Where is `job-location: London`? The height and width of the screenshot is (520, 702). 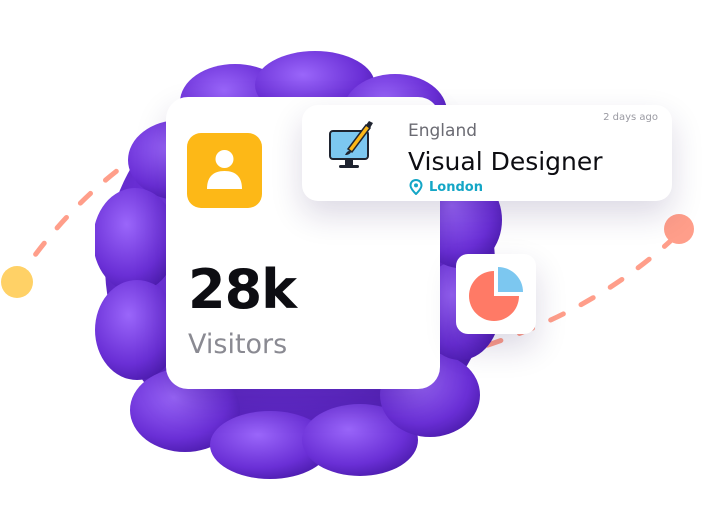 job-location: London is located at coordinates (456, 187).